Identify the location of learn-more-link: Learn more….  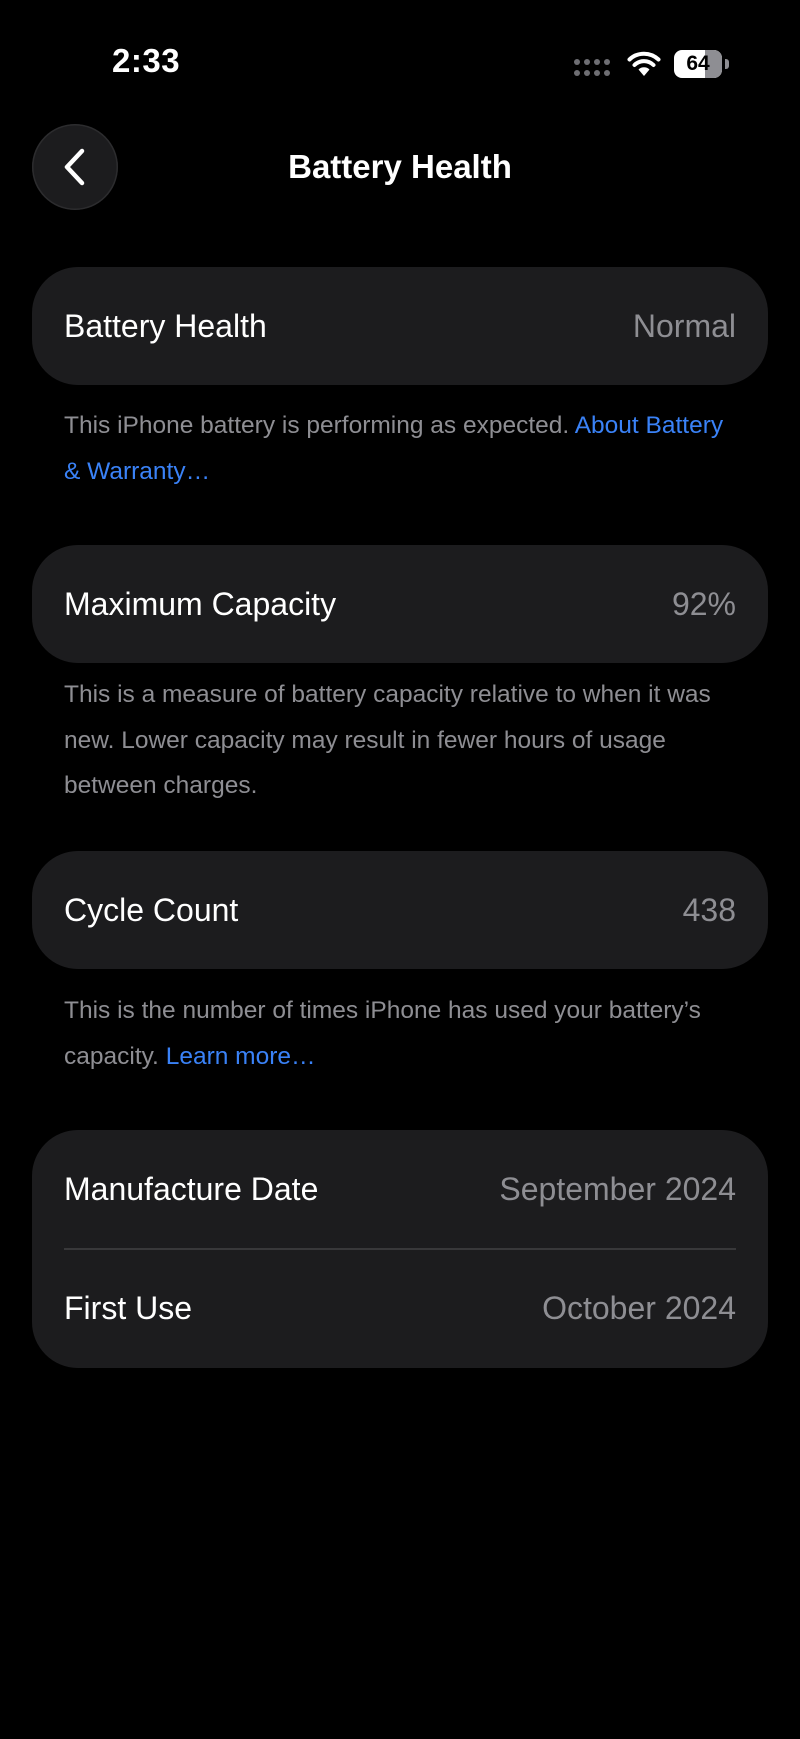
(241, 1056).